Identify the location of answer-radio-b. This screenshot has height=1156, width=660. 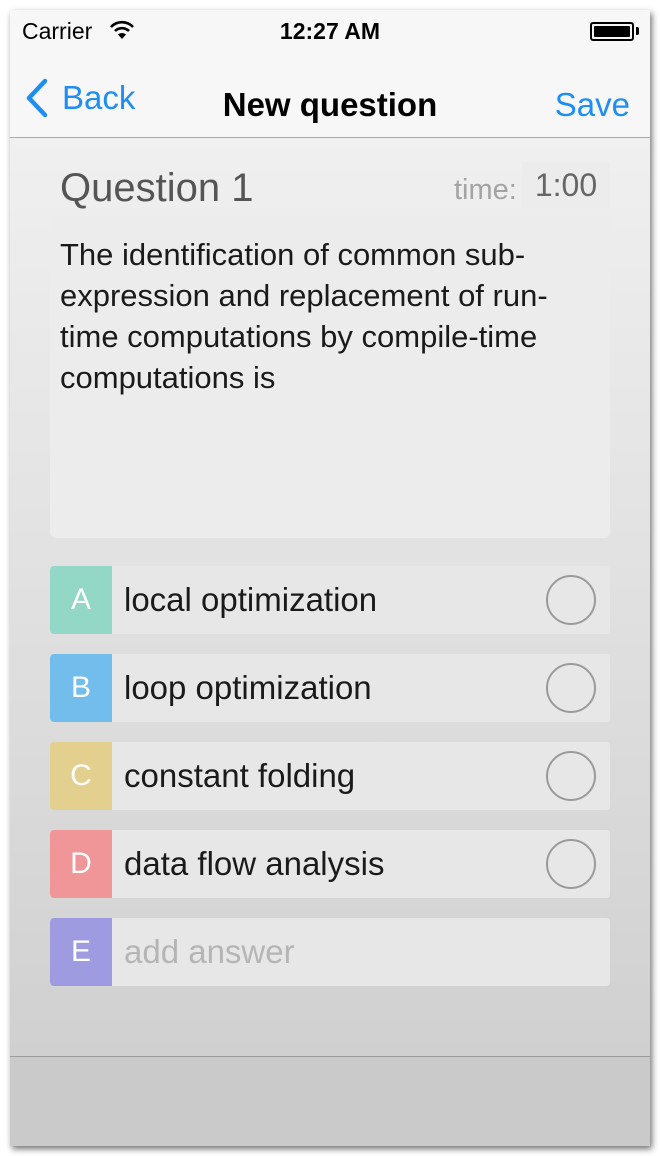
(571, 688).